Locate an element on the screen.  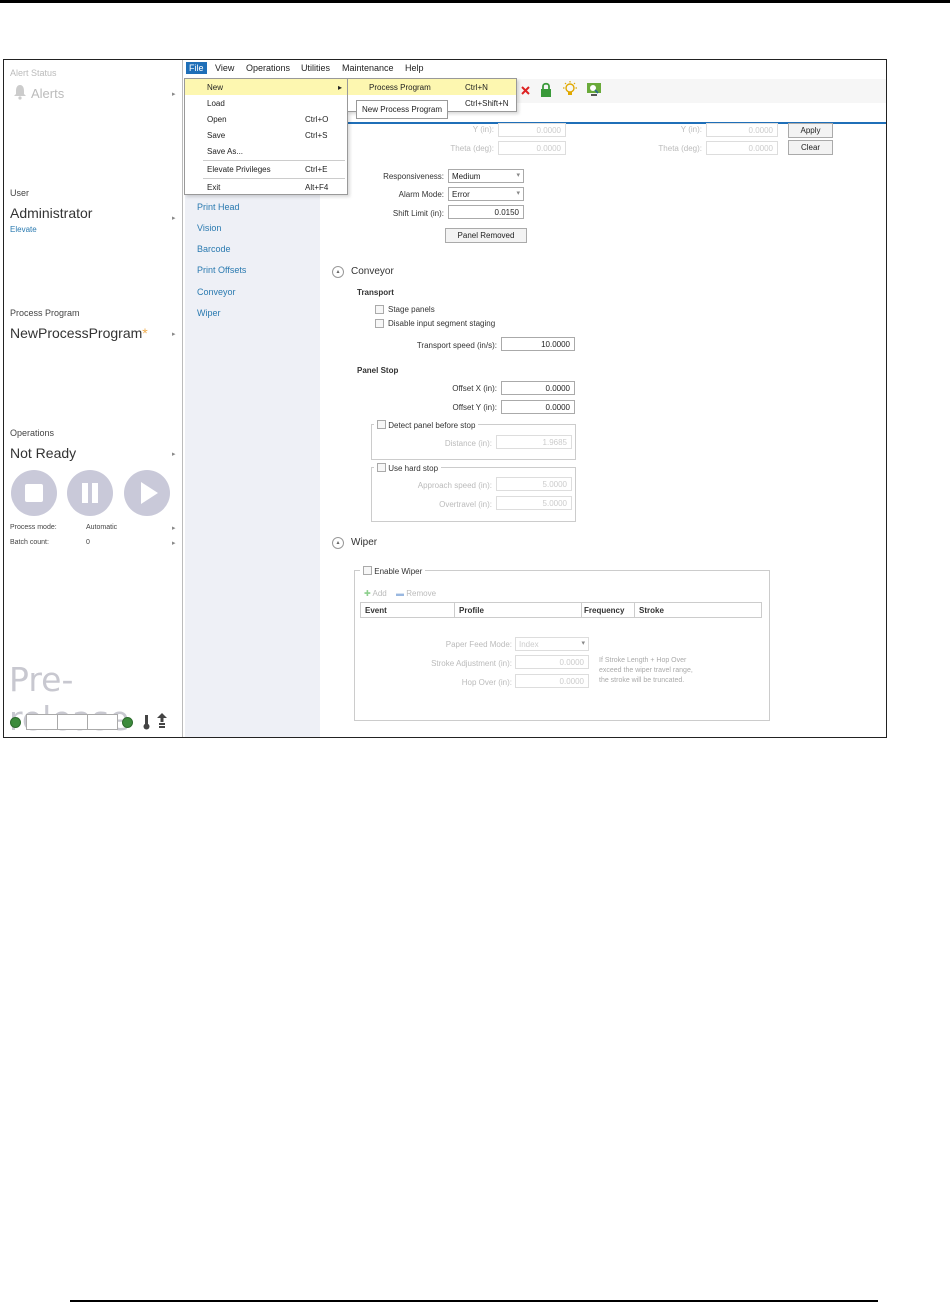
close-icon is located at coordinates (525, 90).